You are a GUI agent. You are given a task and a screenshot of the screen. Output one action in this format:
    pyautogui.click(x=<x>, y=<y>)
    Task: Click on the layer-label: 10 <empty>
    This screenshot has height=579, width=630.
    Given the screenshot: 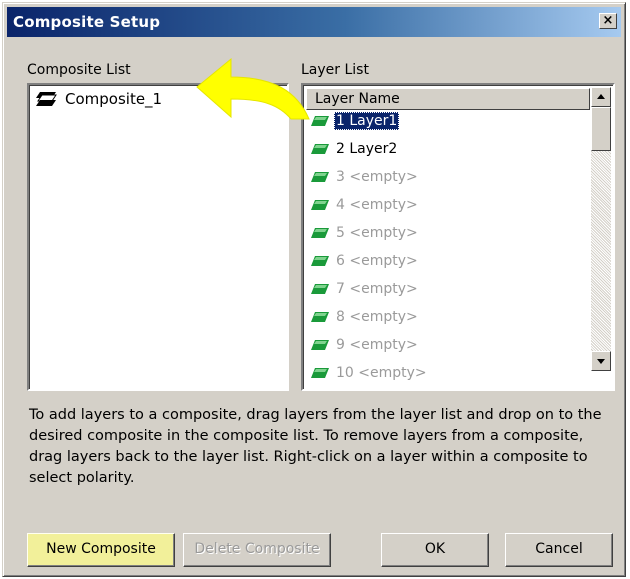 What is the action you would take?
    pyautogui.click(x=381, y=373)
    